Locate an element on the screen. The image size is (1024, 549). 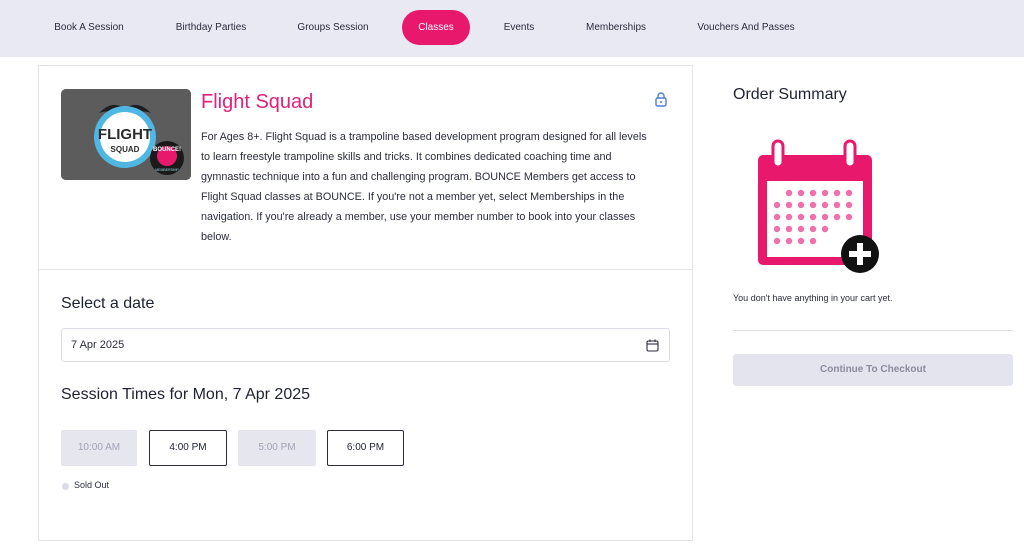
date-input: 7 Apr 2025 is located at coordinates (365, 345).